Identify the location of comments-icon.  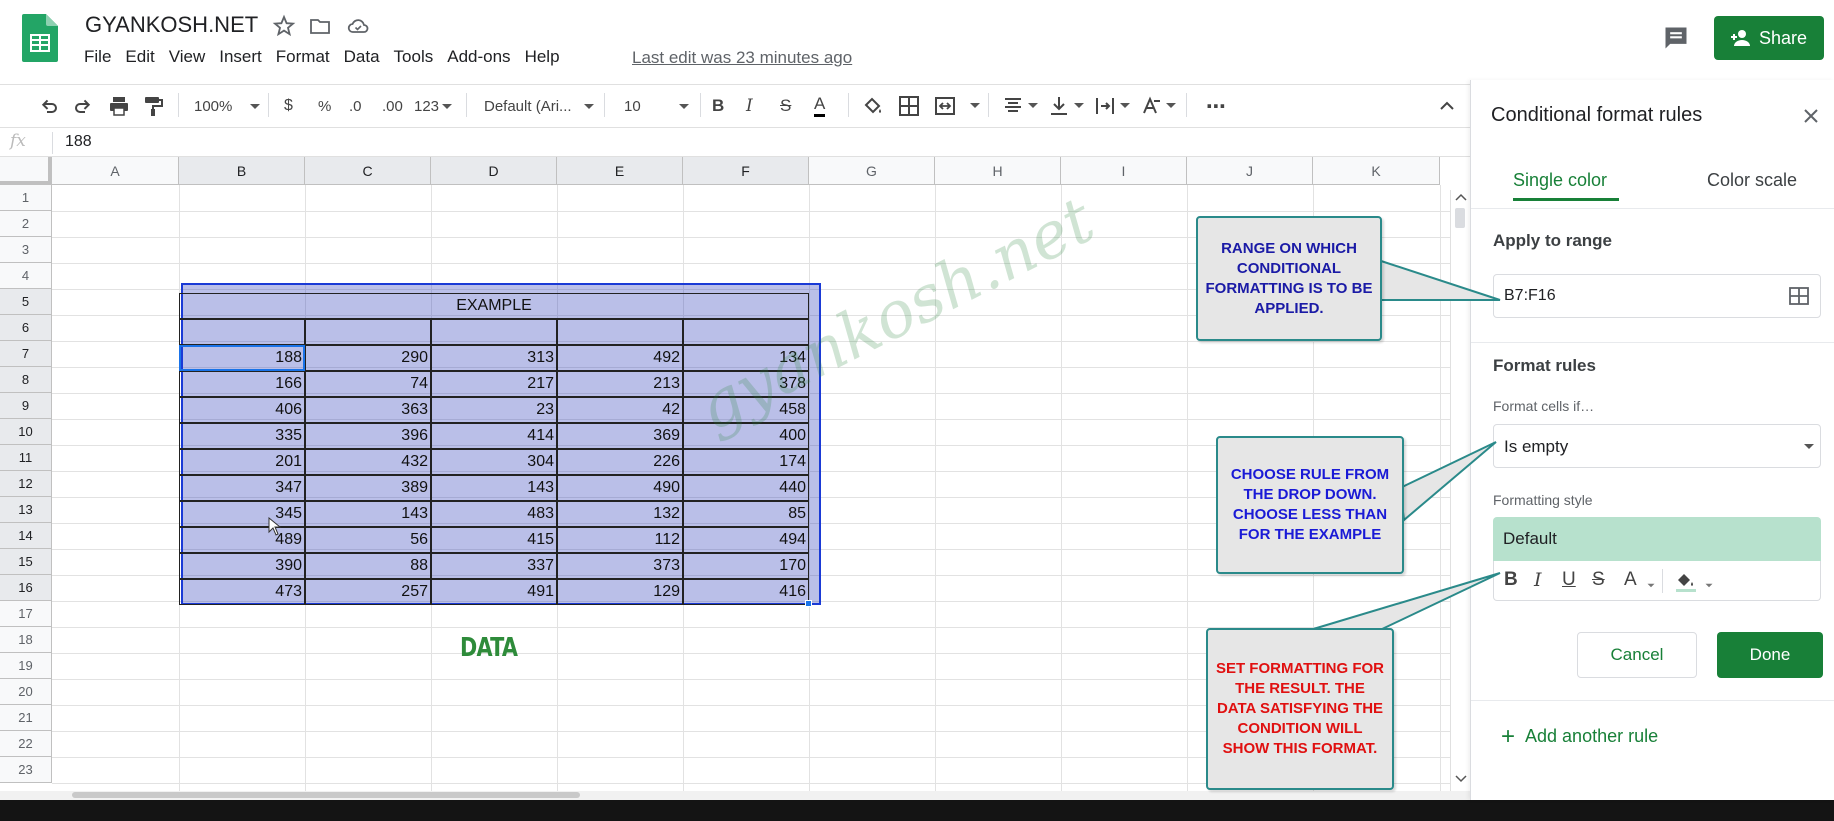
(1676, 38).